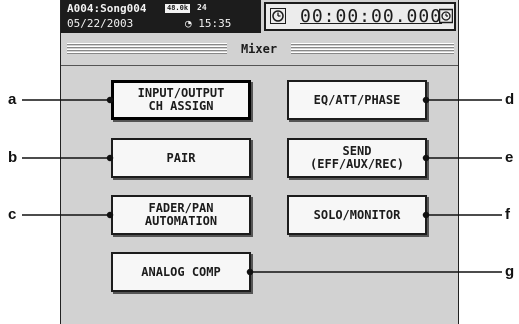 The width and height of the screenshot is (519, 324). Describe the element at coordinates (426, 100) in the screenshot. I see `callout-dot-d` at that location.